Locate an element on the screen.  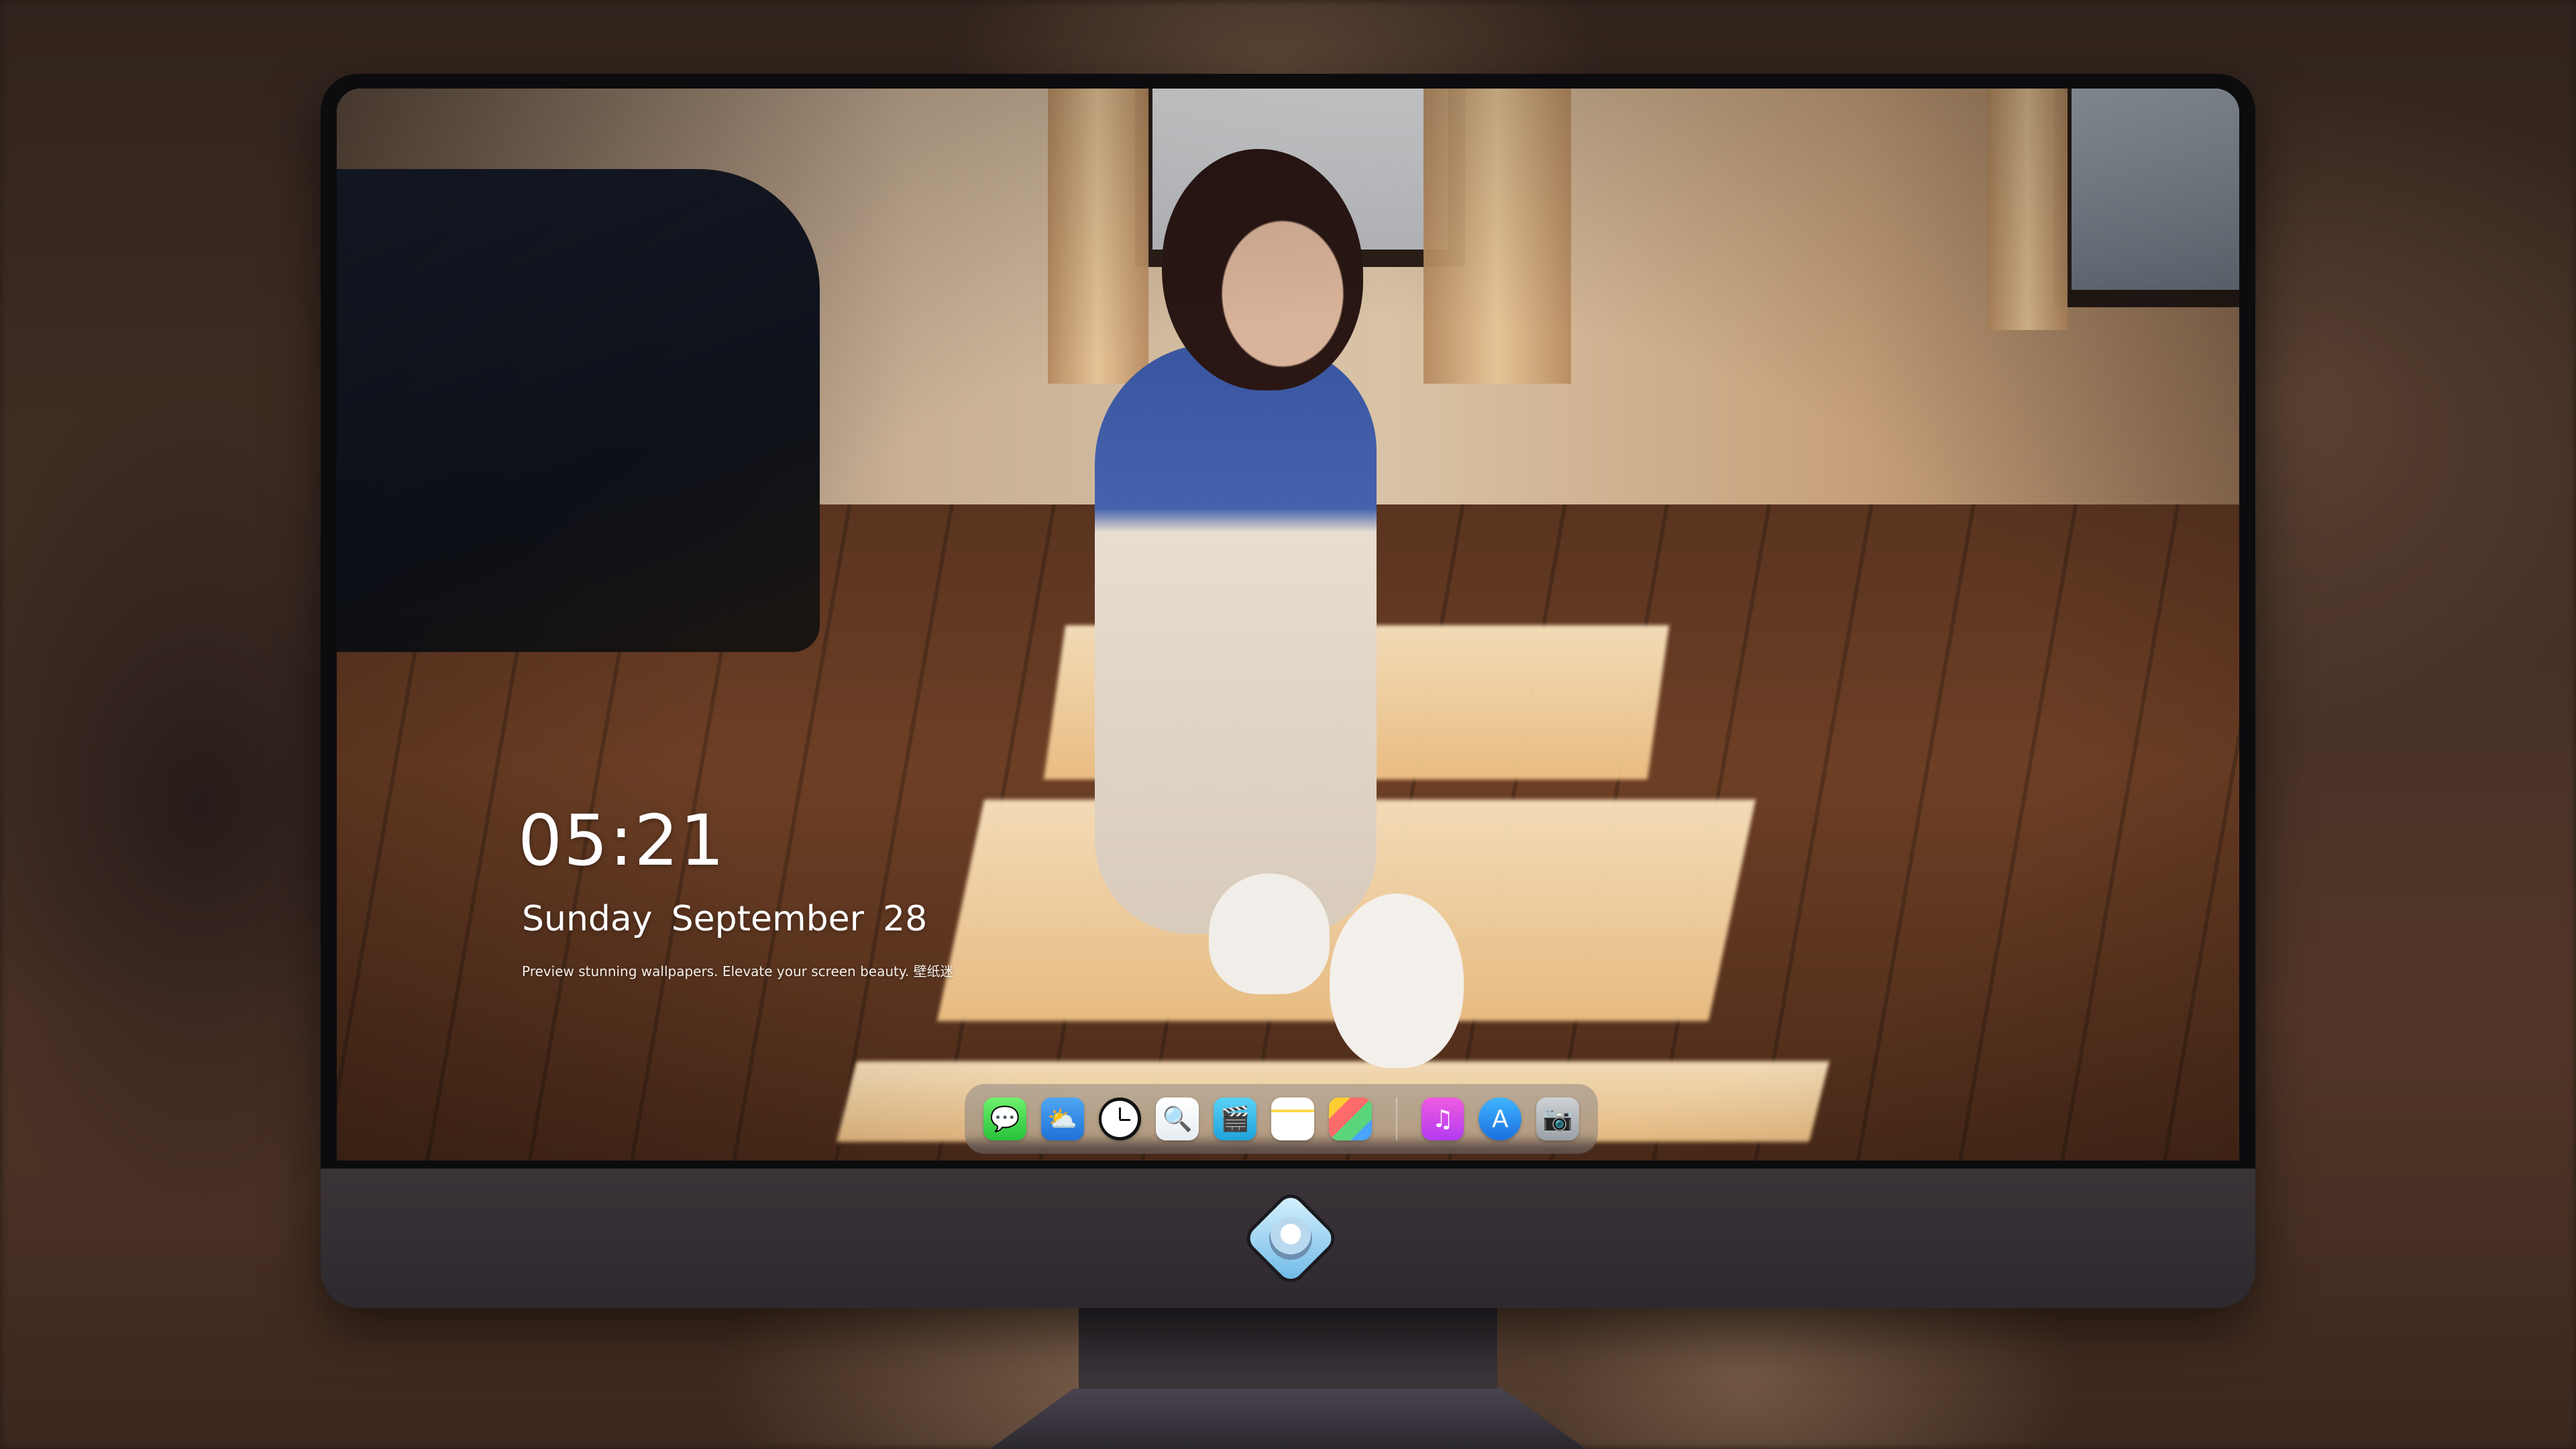
photos-icon is located at coordinates (1350, 1118).